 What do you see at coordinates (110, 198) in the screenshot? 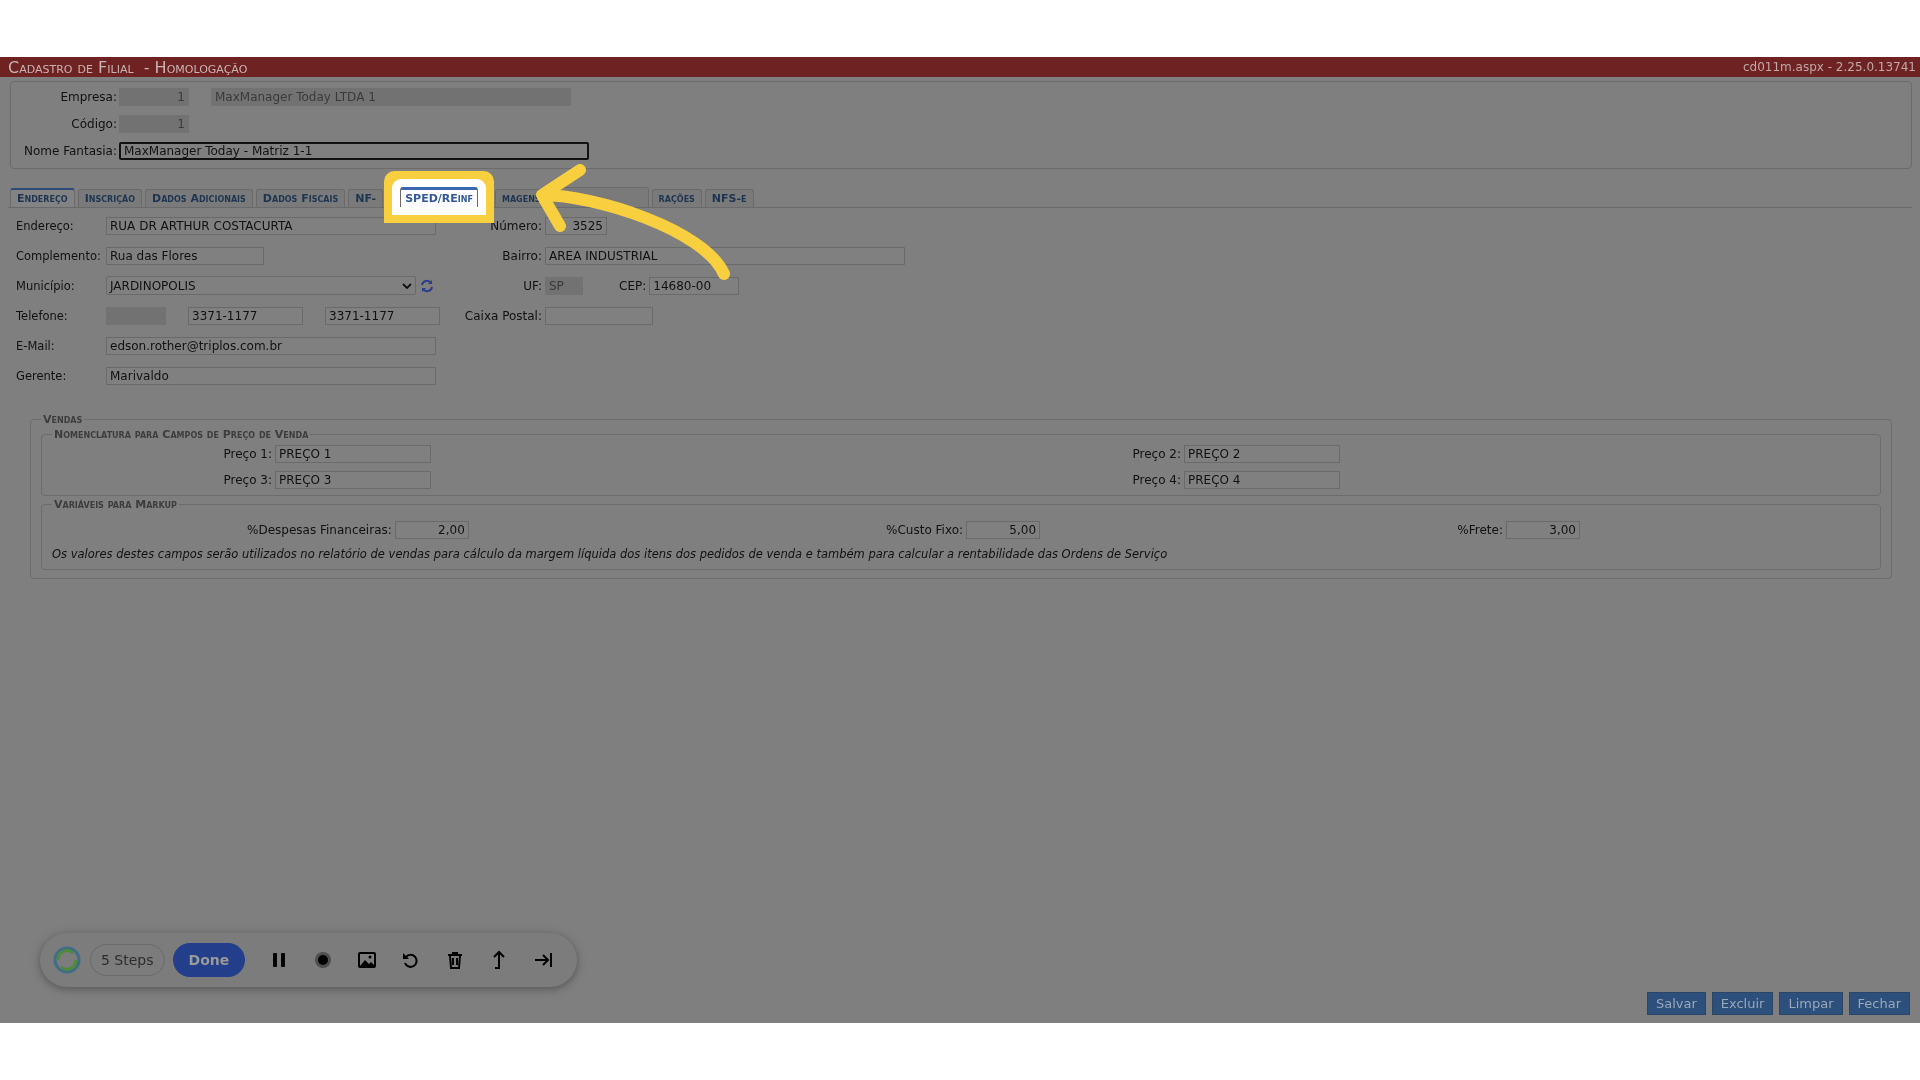
I see `tab: Inscrição` at bounding box center [110, 198].